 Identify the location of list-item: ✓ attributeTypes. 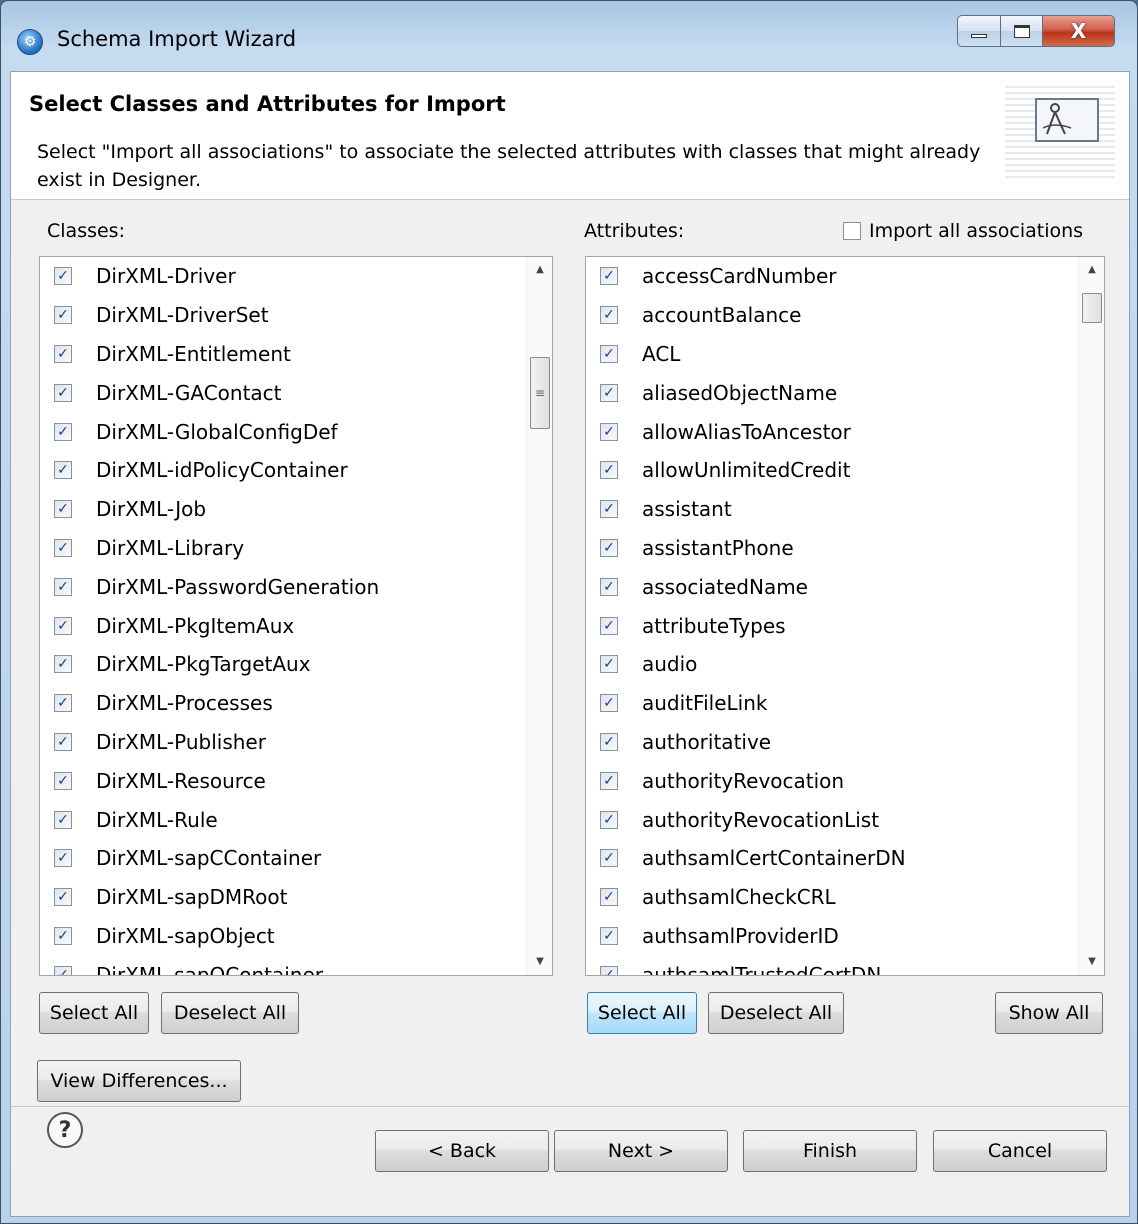
(832, 625).